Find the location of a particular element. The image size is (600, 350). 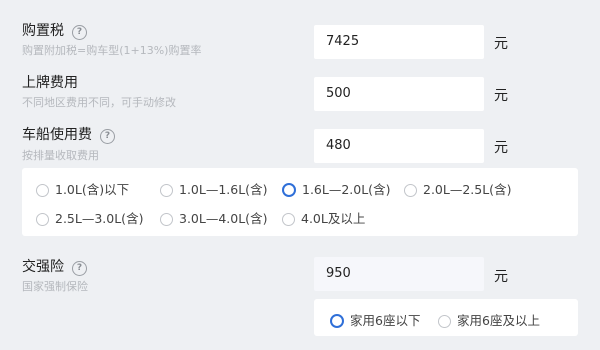

insurance-unit: 元 is located at coordinates (501, 277).